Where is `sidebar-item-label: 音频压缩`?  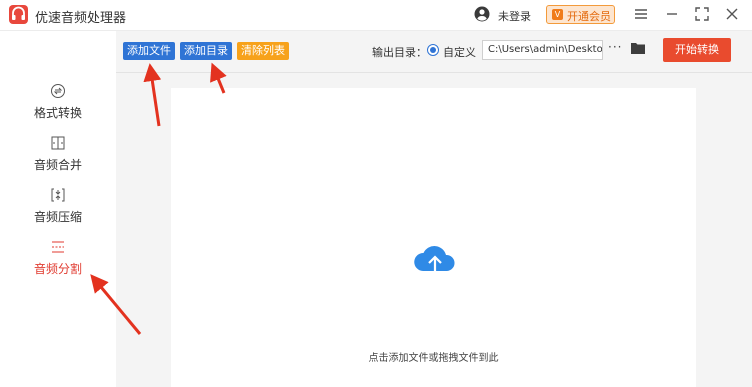
sidebar-item-label: 音频压缩 is located at coordinates (57, 217).